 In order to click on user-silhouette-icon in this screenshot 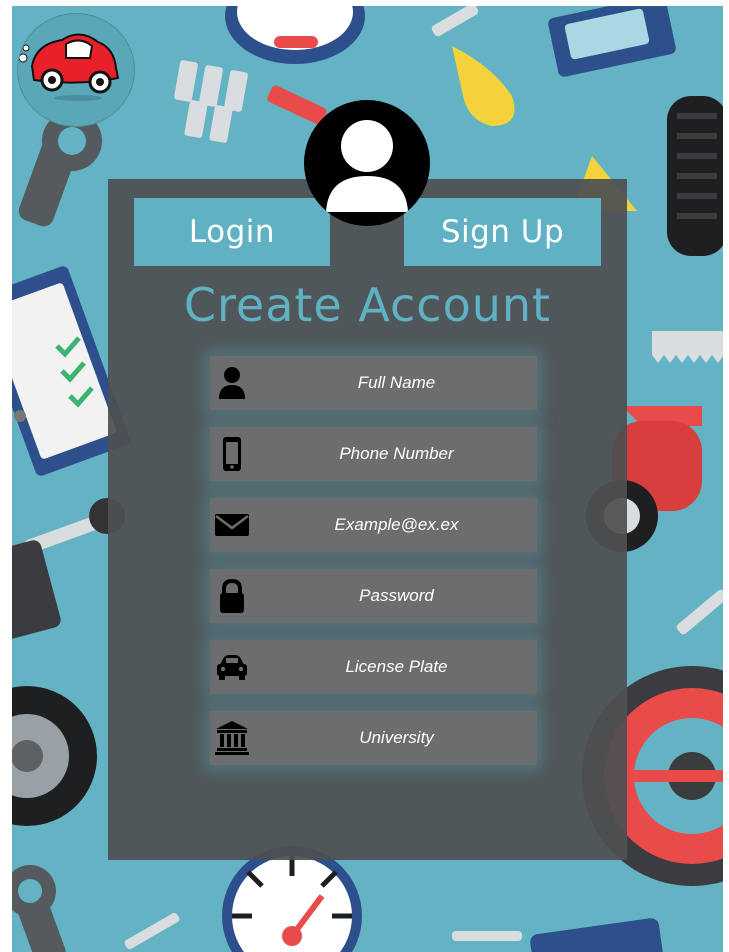, I will do `click(367, 166)`.